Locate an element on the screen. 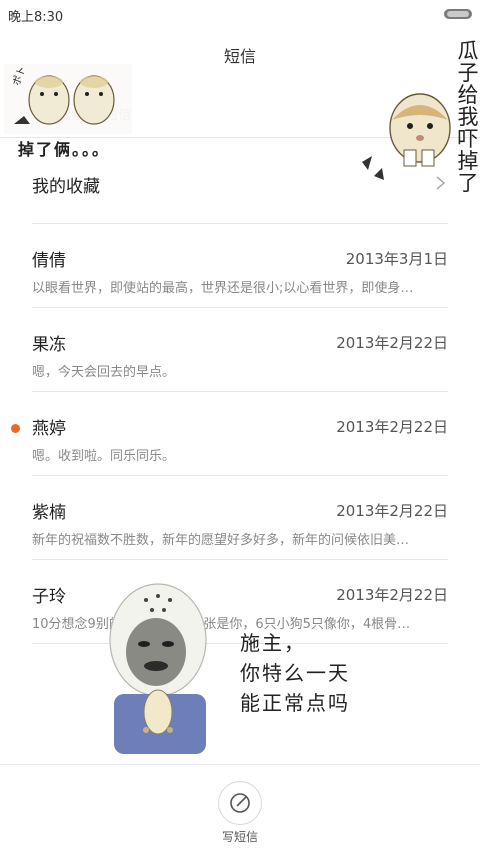 The image size is (480, 854). message-date: 2013年3月1日 is located at coordinates (396, 259).